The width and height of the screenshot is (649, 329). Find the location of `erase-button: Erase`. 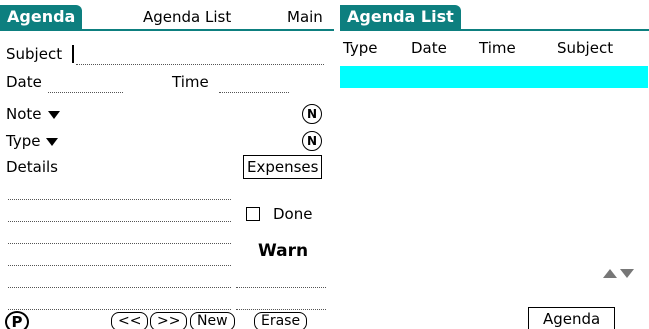

erase-button: Erase is located at coordinates (281, 320).